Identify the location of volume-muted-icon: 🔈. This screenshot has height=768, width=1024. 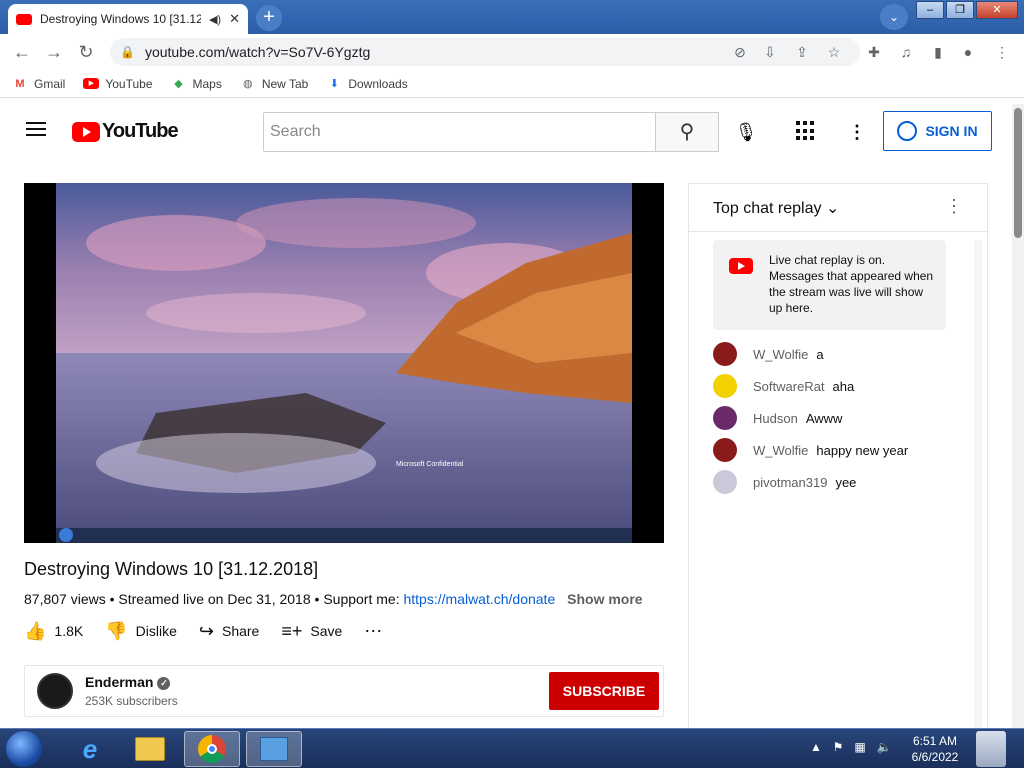
(884, 747).